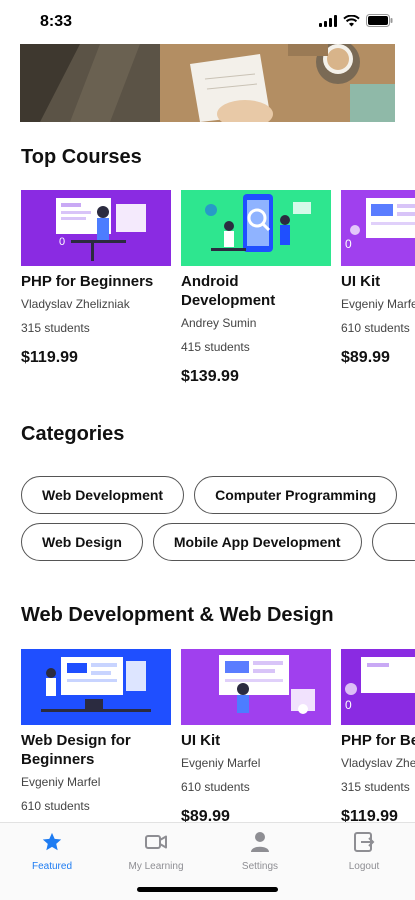 The height and width of the screenshot is (900, 415). What do you see at coordinates (56, 21) in the screenshot?
I see `status-time: 8:33` at bounding box center [56, 21].